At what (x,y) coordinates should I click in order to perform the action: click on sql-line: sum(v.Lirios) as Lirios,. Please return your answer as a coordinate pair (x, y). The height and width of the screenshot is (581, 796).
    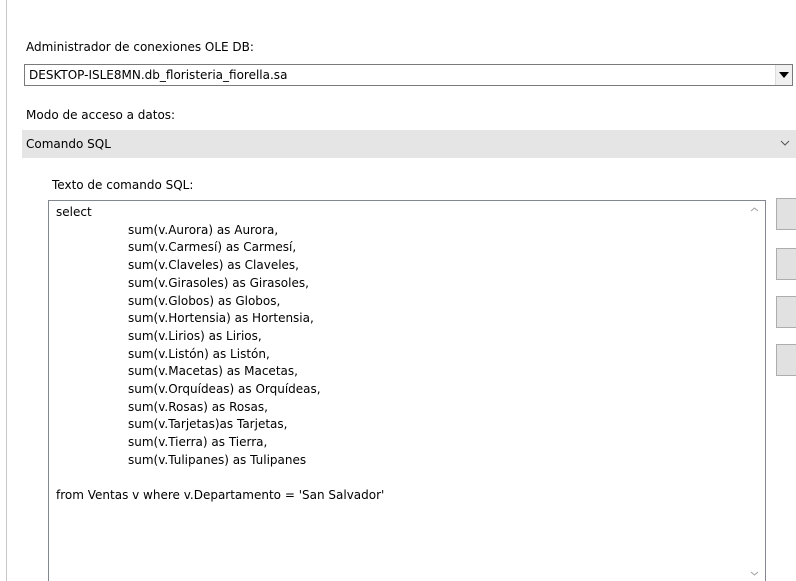
    Looking at the image, I should click on (195, 335).